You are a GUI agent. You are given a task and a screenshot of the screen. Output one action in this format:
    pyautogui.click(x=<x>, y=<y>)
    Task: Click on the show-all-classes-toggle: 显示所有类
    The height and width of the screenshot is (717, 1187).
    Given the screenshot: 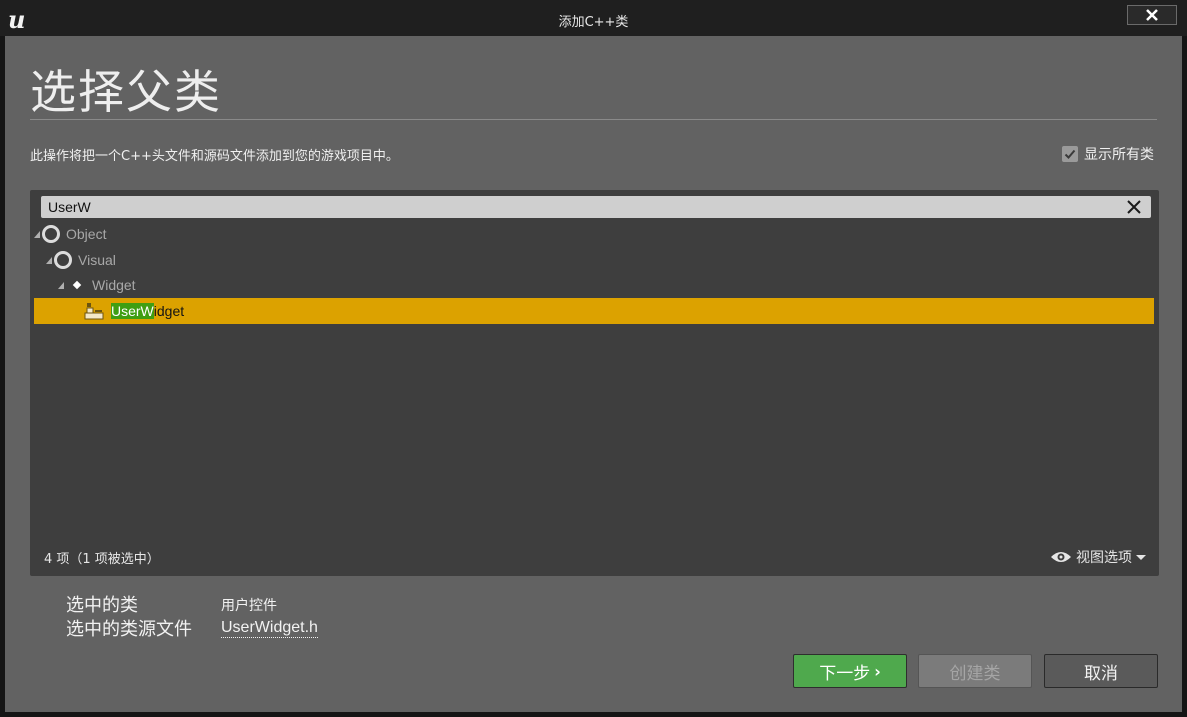 What is the action you would take?
    pyautogui.click(x=1108, y=154)
    